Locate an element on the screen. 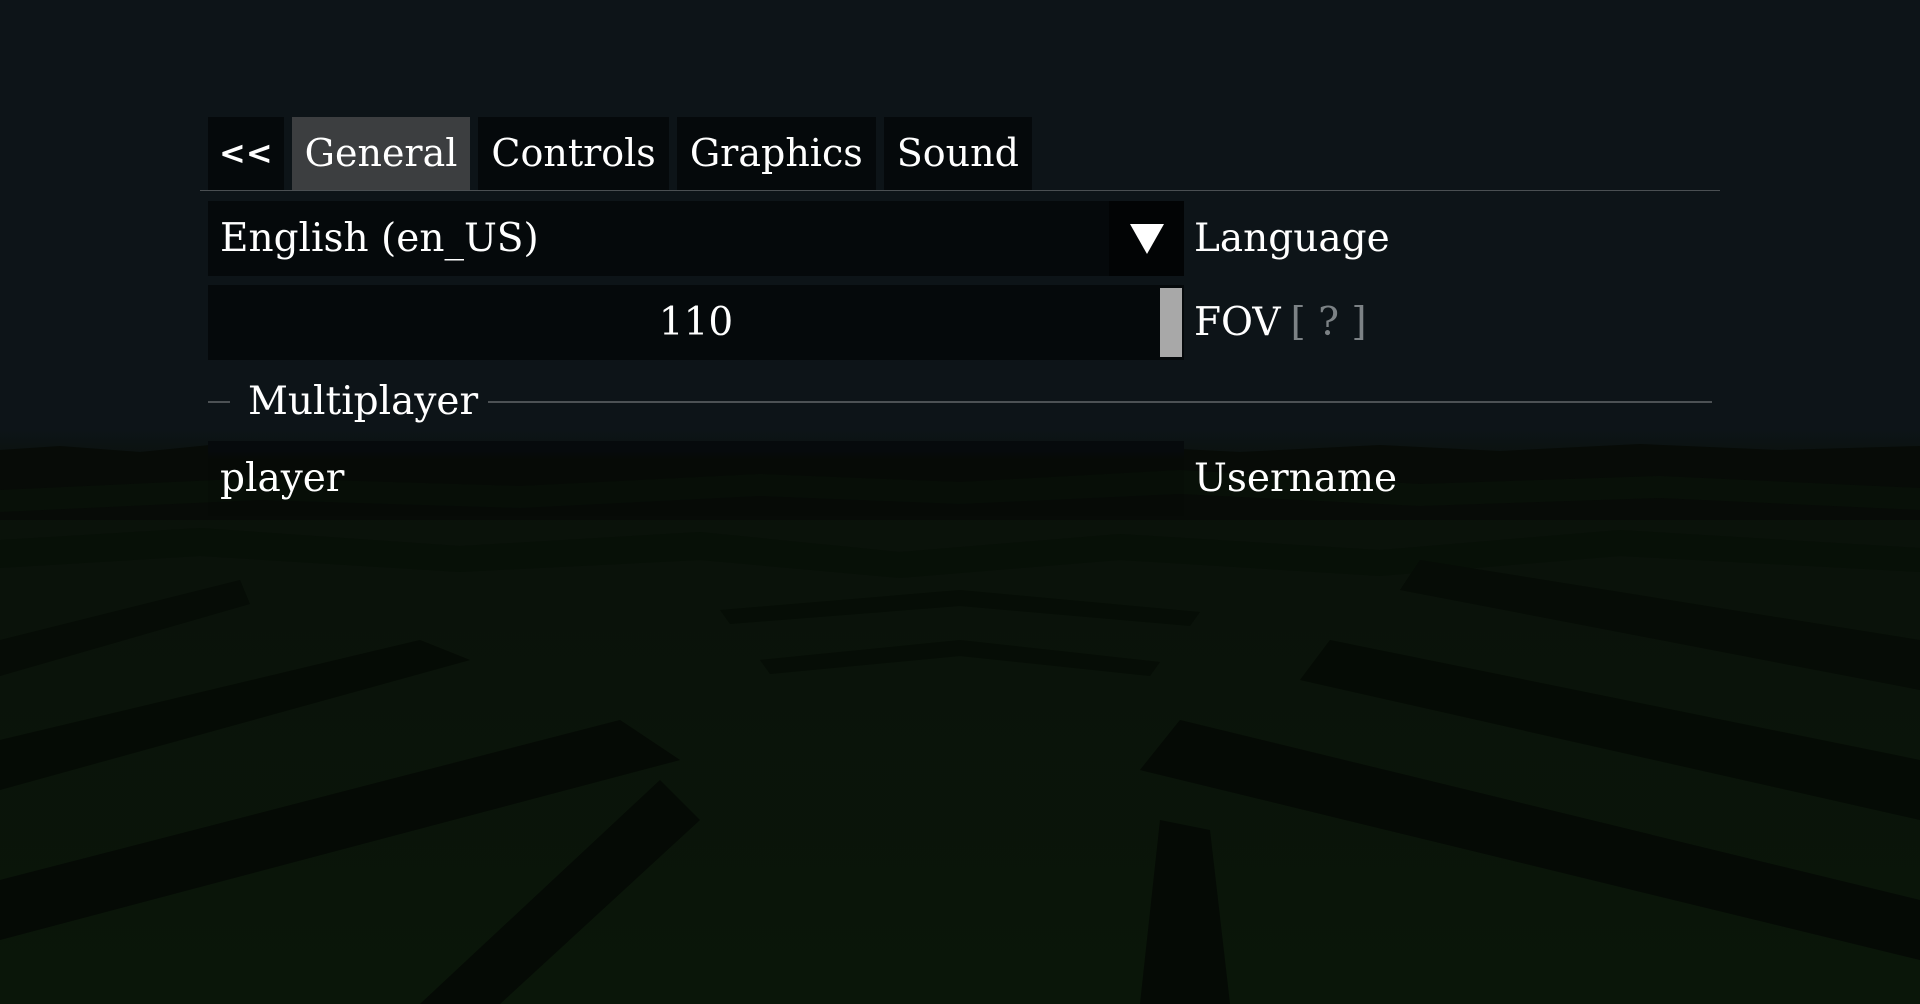 The image size is (1920, 1004). tab-general: General is located at coordinates (381, 153).